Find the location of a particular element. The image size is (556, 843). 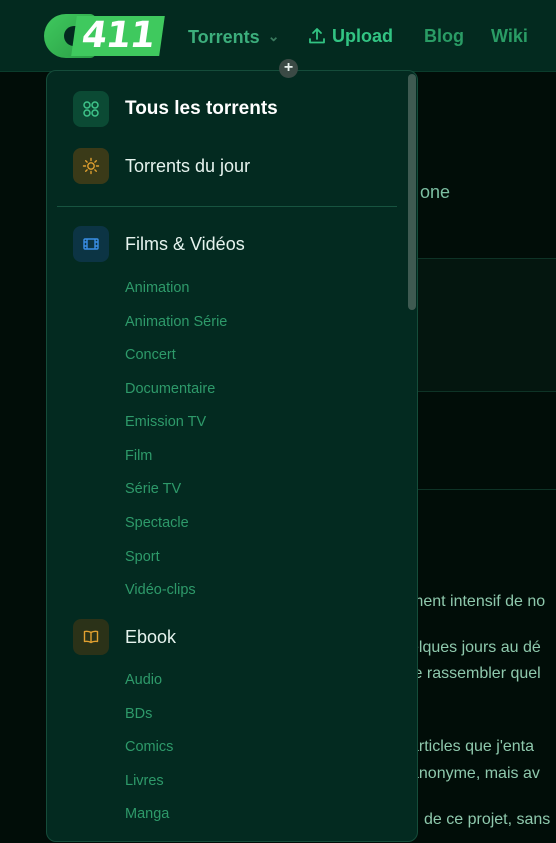

site-logo: 411 is located at coordinates (104, 36).